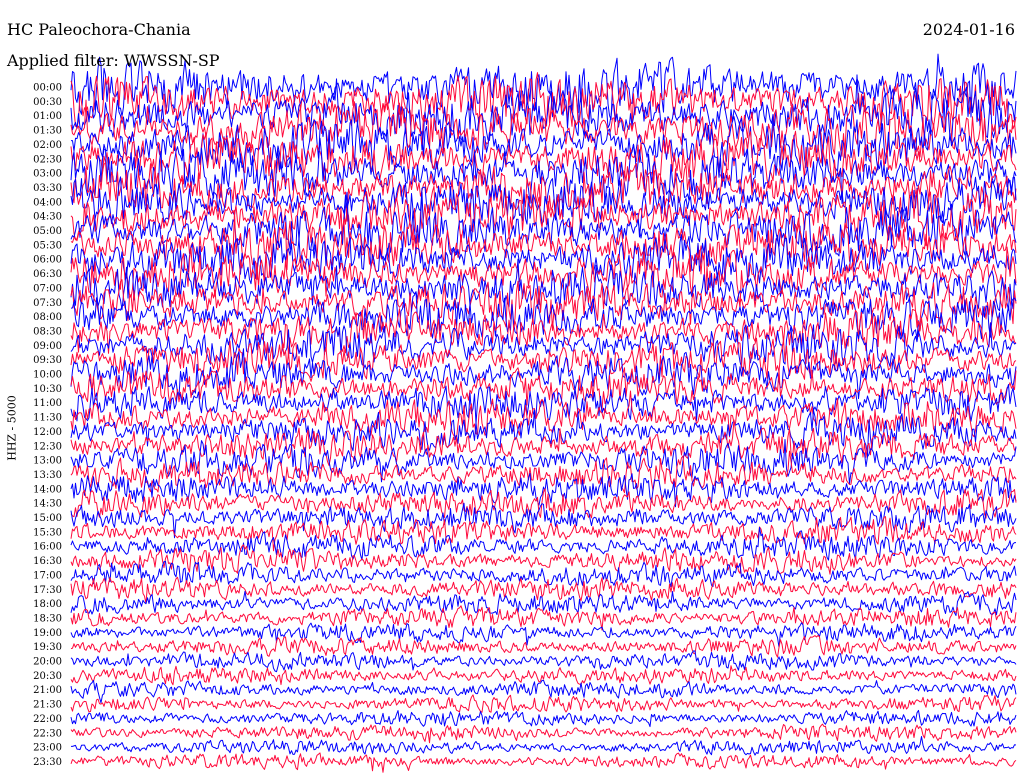 The height and width of the screenshot is (780, 1024). What do you see at coordinates (47, 418) in the screenshot?
I see `hour-label: 11:30` at bounding box center [47, 418].